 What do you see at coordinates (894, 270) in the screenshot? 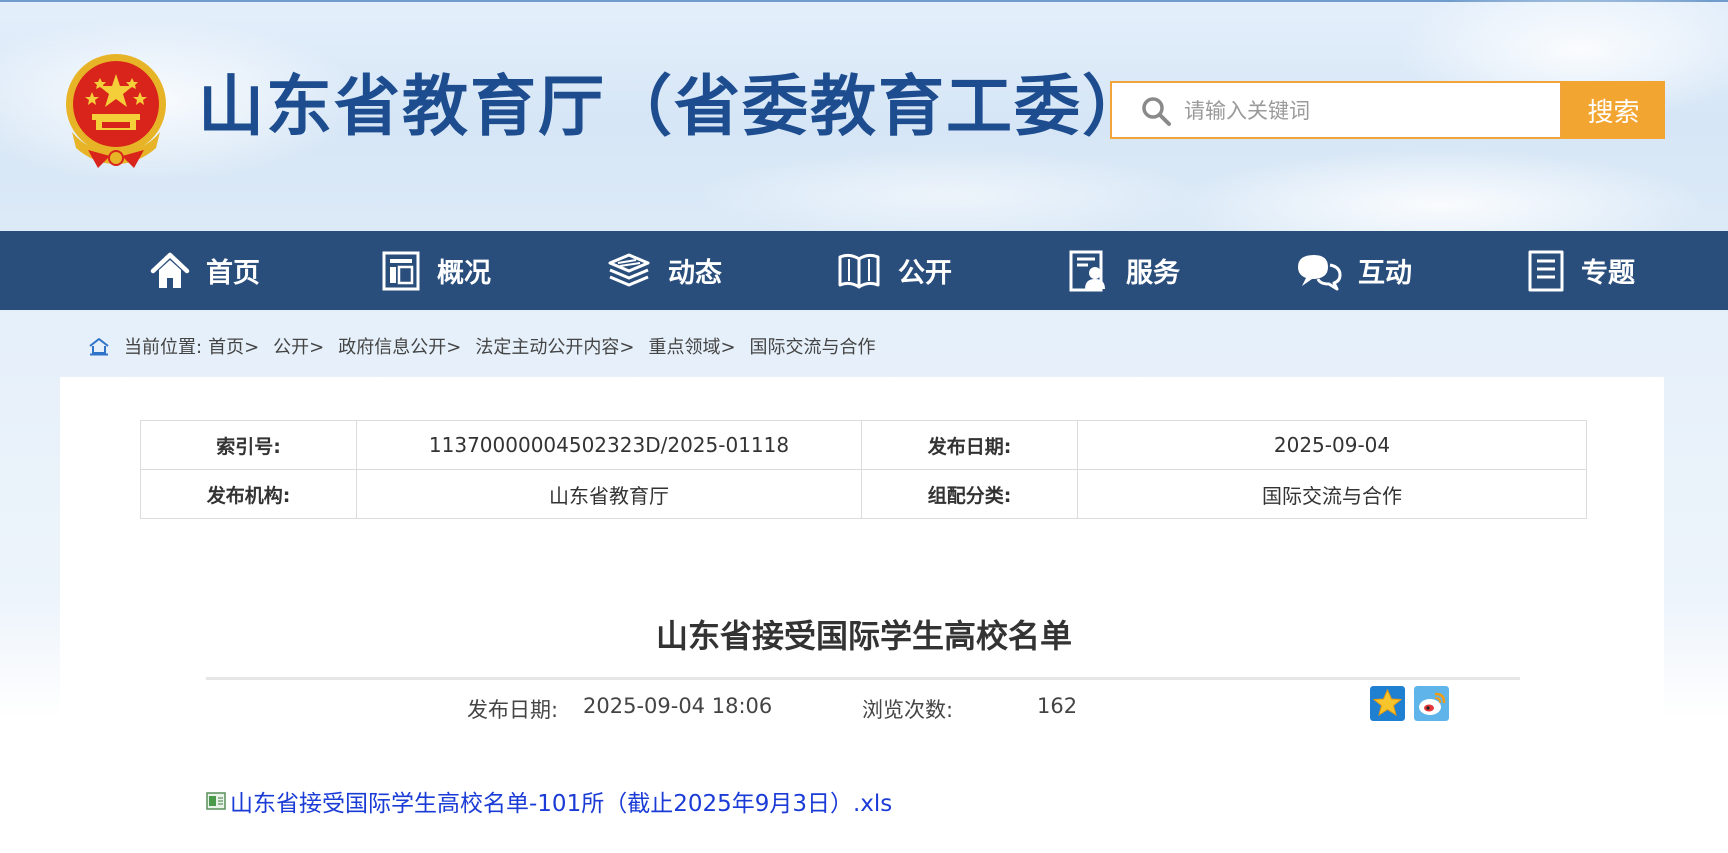
I see `nav-item-public: 公开` at bounding box center [894, 270].